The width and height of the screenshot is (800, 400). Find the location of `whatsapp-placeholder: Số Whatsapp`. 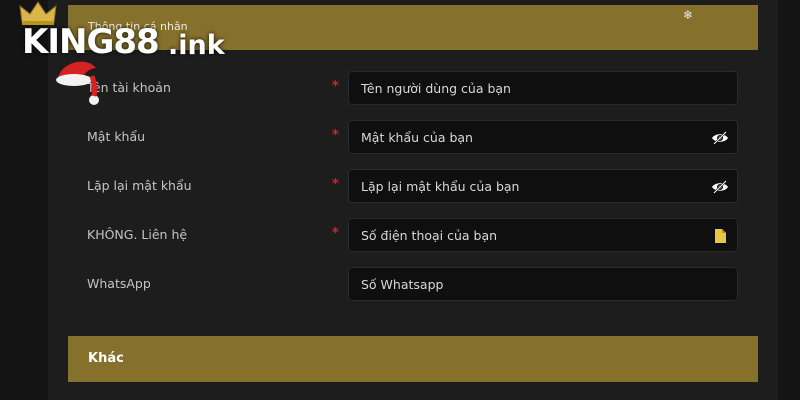

whatsapp-placeholder: Số Whatsapp is located at coordinates (402, 284).